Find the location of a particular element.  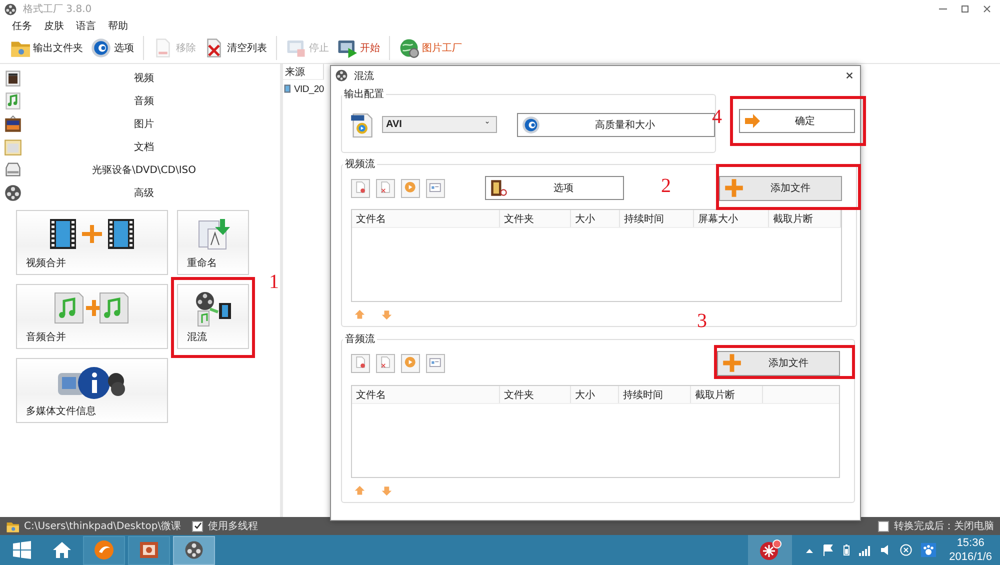

toolbar-button: 开始 is located at coordinates (358, 48).